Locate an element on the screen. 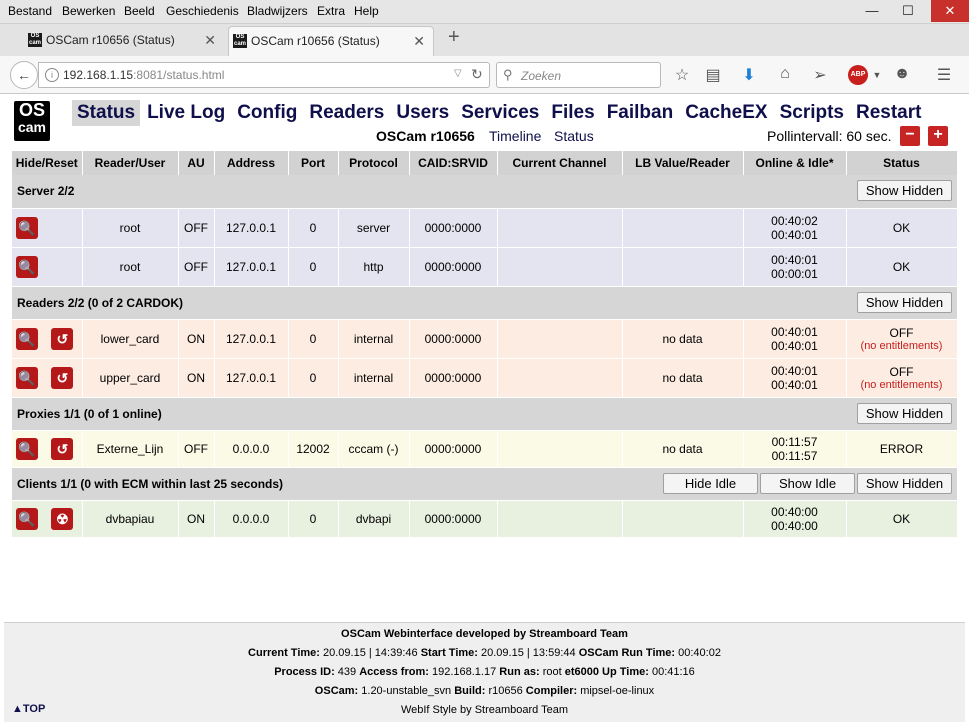  cell-name: Externe_Lijn is located at coordinates (130, 449).